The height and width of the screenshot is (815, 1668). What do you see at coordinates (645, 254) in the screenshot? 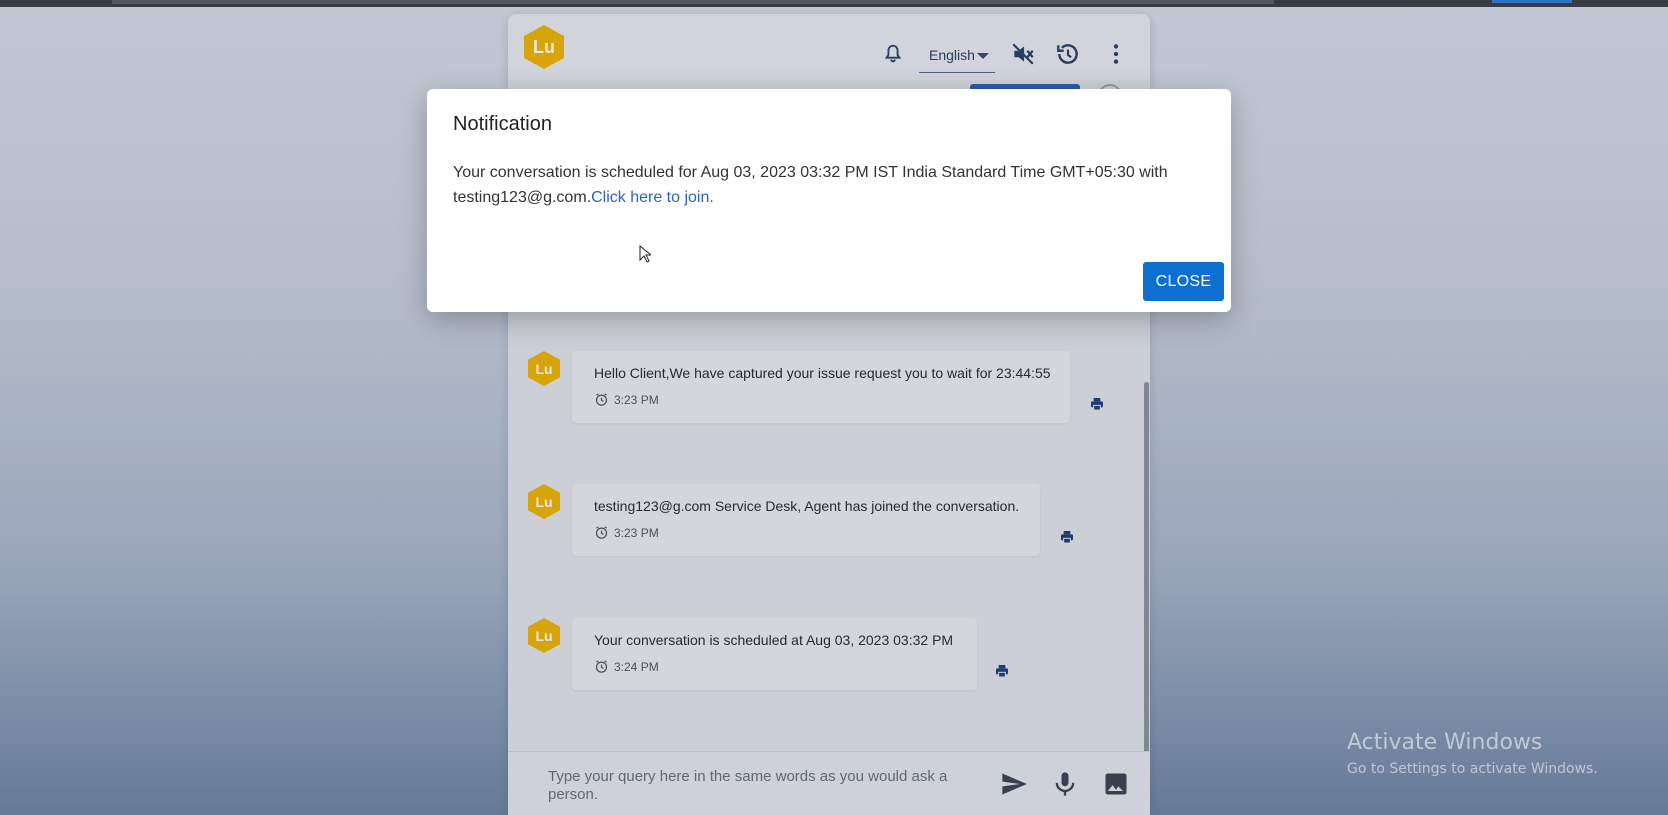
I see `mouse-cursor-icon` at bounding box center [645, 254].